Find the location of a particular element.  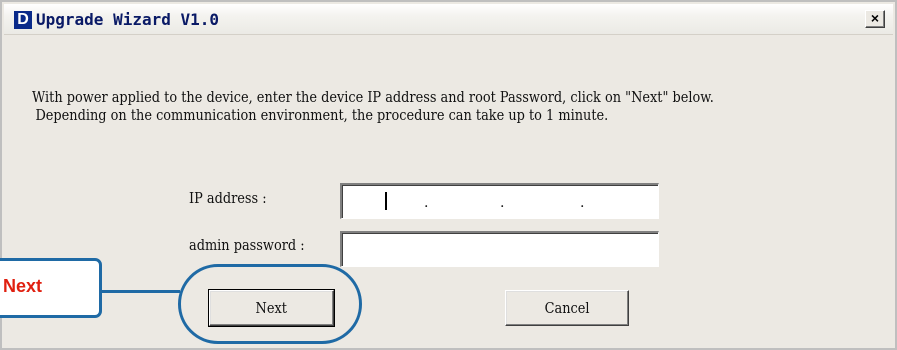

cancel-button-label: Cancel is located at coordinates (567, 308).